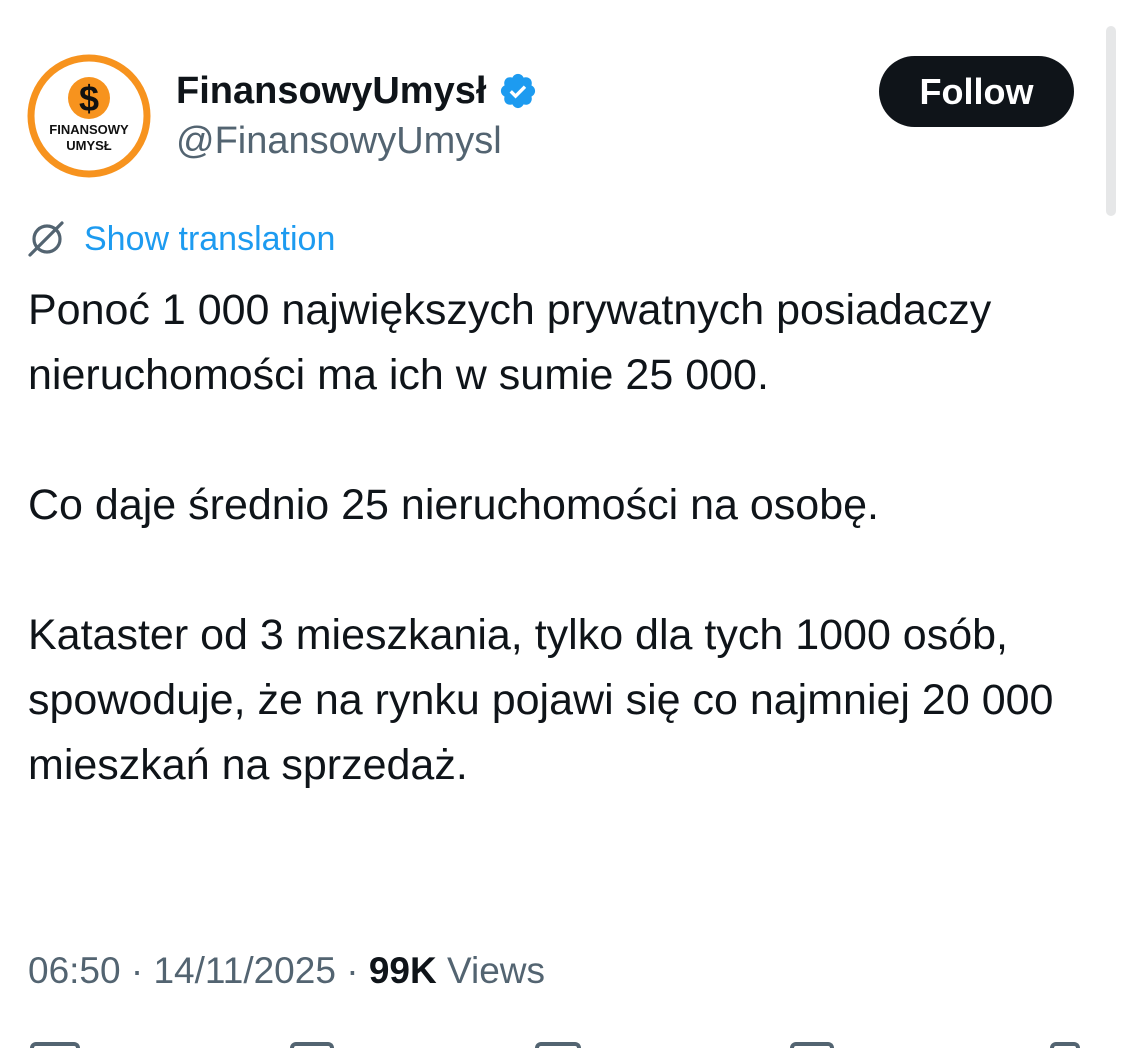  I want to click on bookmark-icon, so click(812, 1045).